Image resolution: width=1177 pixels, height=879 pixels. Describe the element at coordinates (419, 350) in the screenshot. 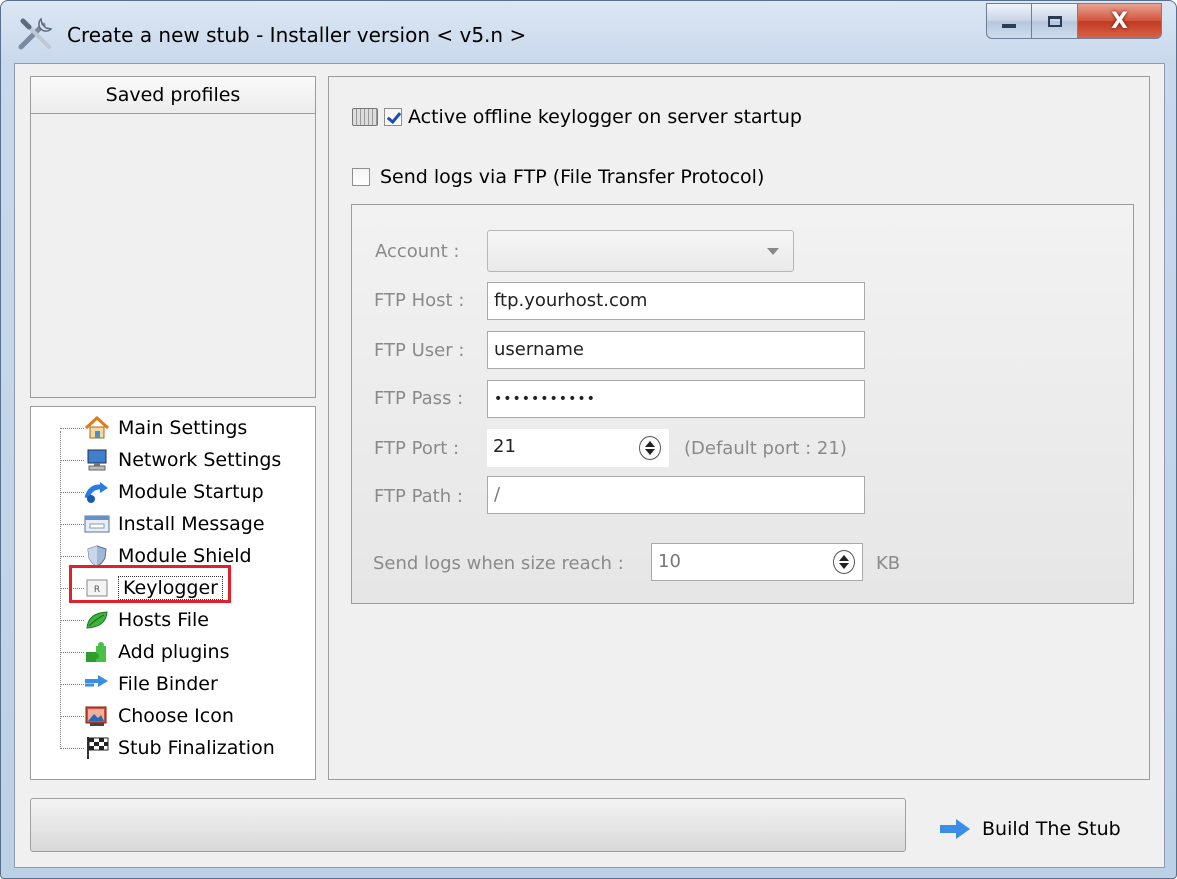

I see `ftp-user-label: FTP User :` at that location.